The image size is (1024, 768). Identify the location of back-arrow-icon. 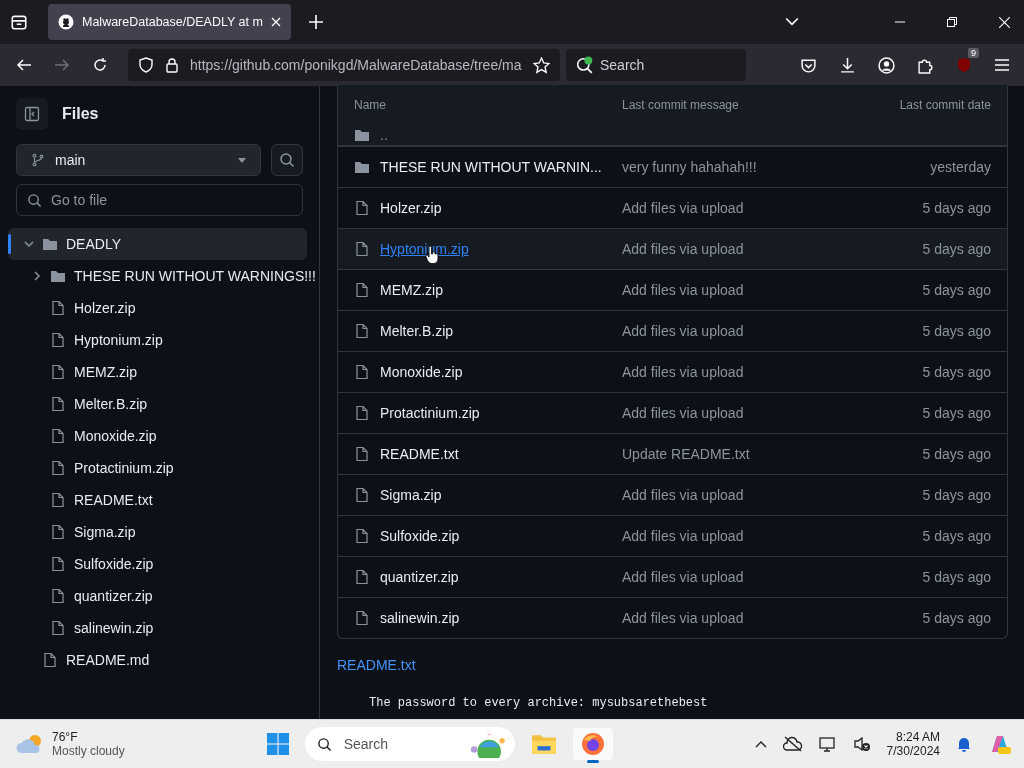
(24, 65).